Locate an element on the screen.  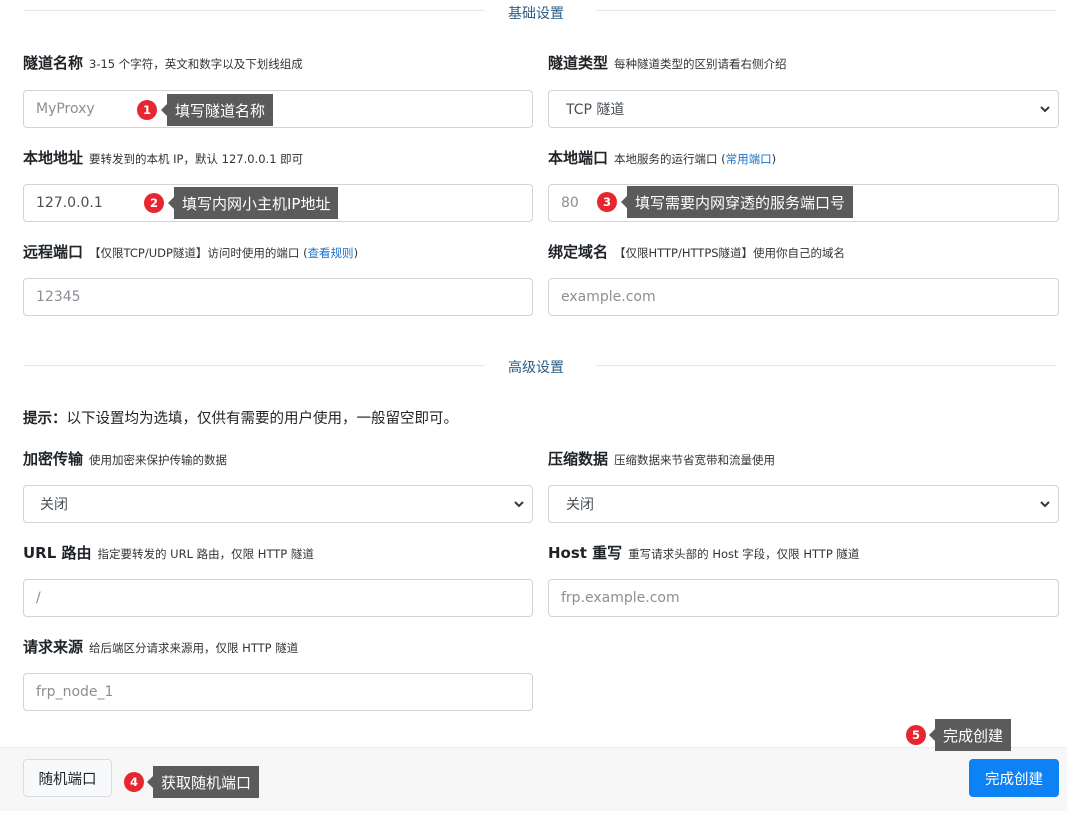
annotation-callout-5: 完成创建 is located at coordinates (970, 735).